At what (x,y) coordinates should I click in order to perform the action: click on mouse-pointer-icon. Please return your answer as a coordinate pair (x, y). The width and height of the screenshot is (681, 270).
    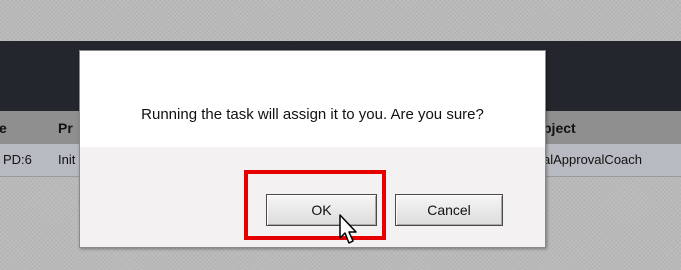
    Looking at the image, I should click on (348, 229).